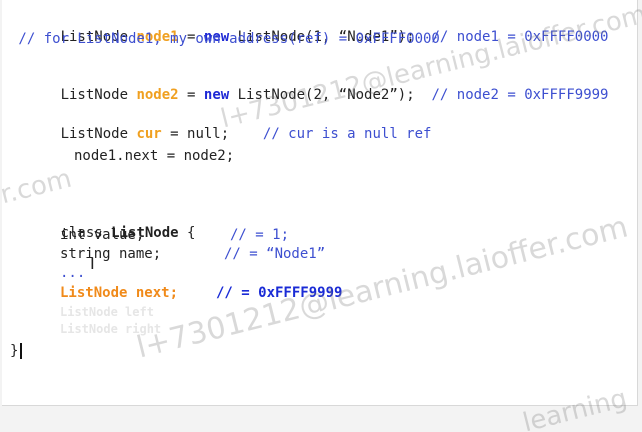 This screenshot has width=642, height=432. I want to click on code-line-10: ListNode next;, so click(119, 293).